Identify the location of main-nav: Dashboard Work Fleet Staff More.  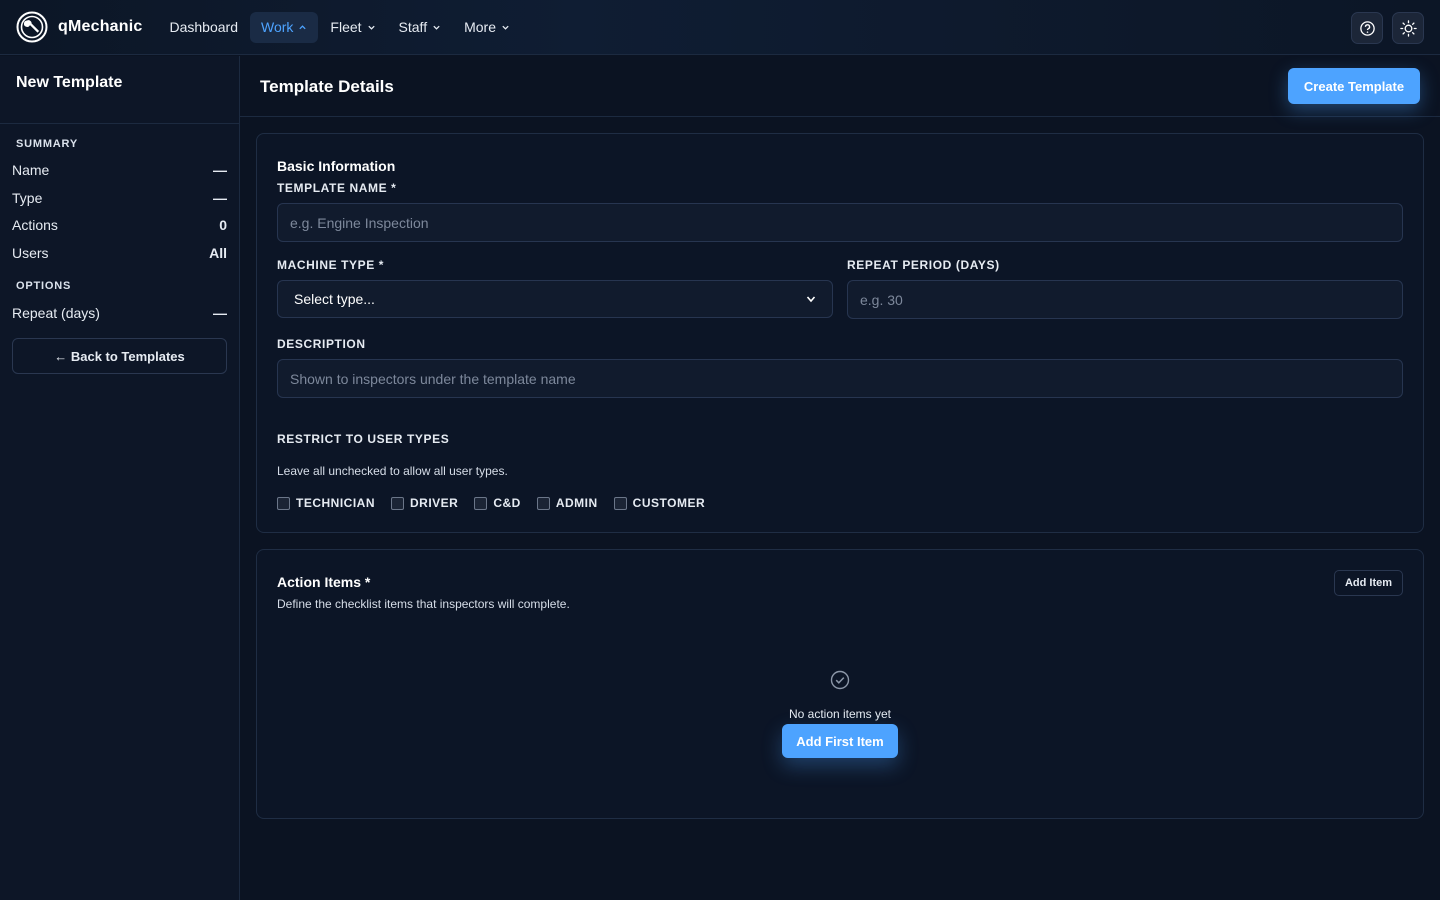
(341, 27).